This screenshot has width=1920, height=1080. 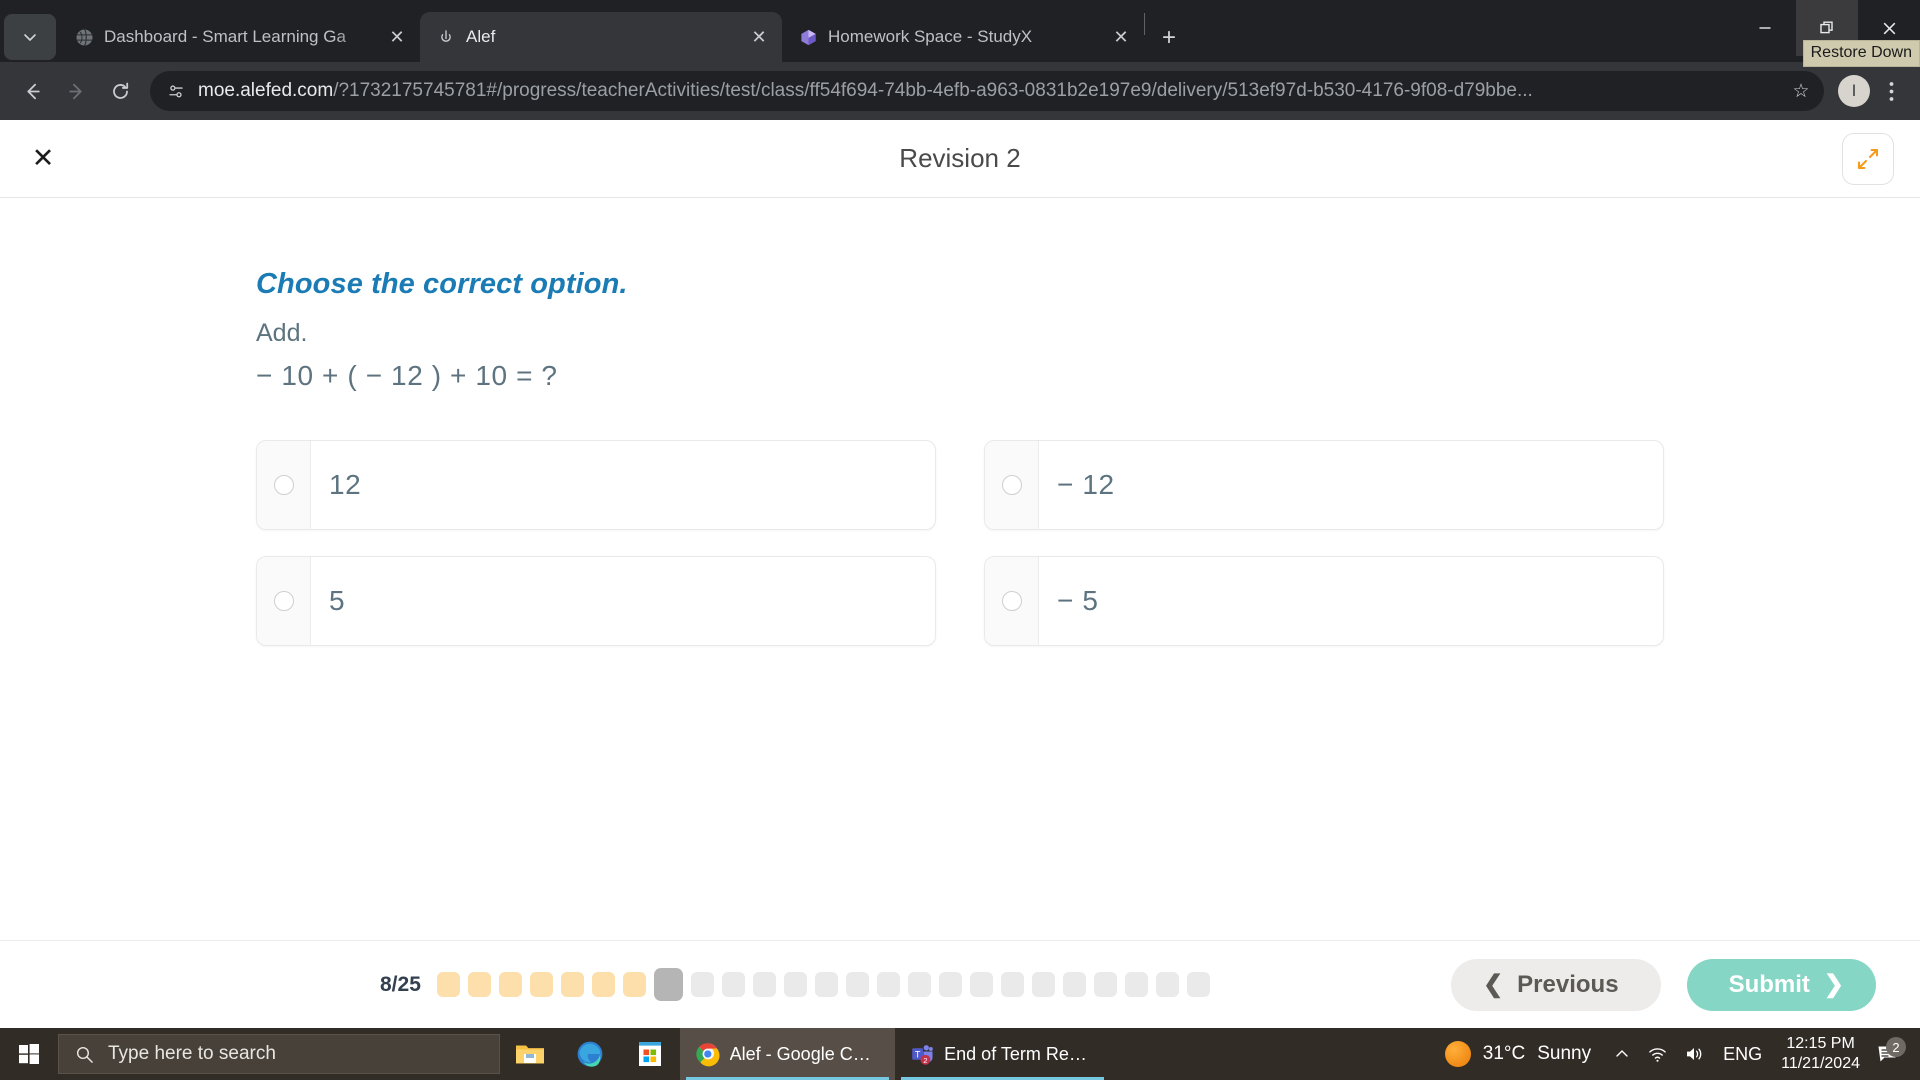 I want to click on reload-button, so click(x=120, y=91).